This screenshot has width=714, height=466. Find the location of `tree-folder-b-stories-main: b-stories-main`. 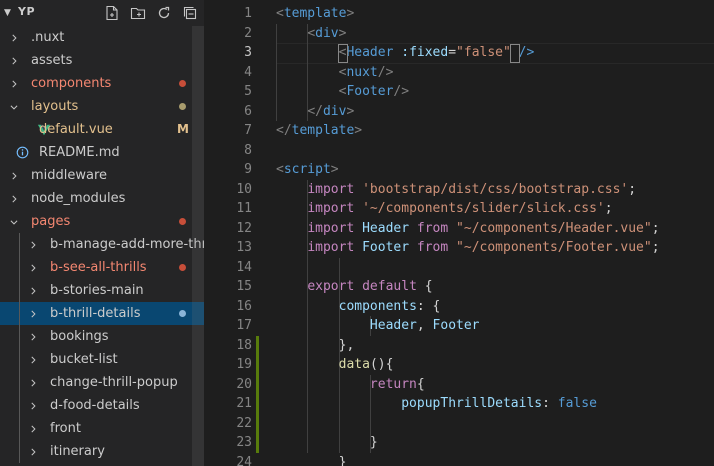

tree-folder-b-stories-main: b-stories-main is located at coordinates (102, 290).